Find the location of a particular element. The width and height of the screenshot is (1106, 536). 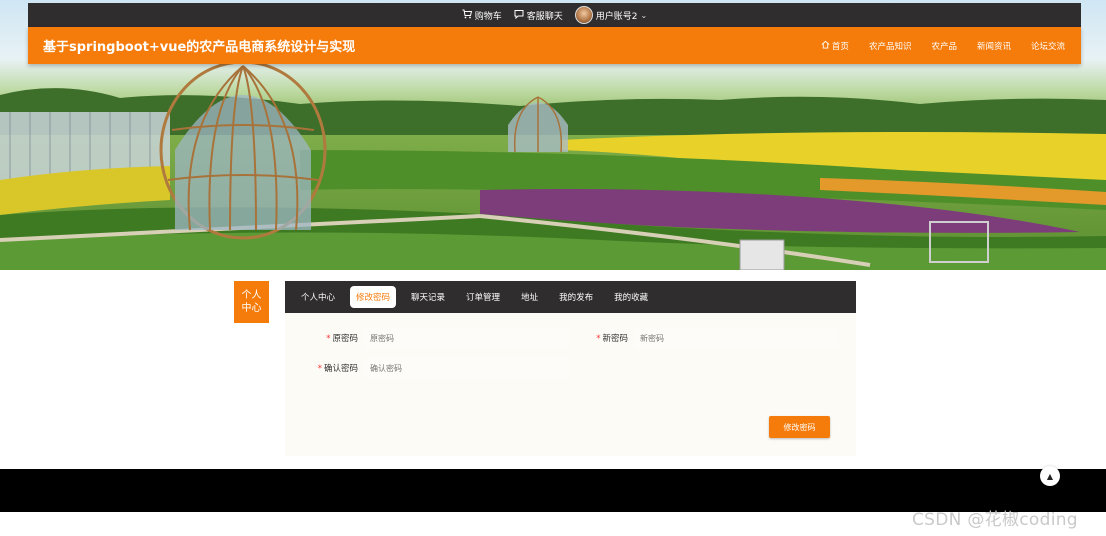

tab-profile: 个人中心 is located at coordinates (318, 297).